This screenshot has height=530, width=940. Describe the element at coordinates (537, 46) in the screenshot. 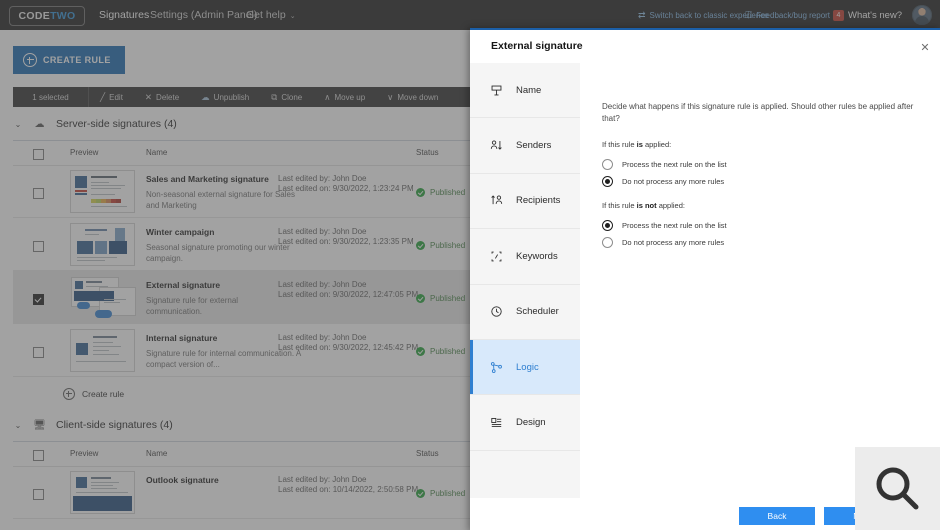

I see `modal-title: External signature` at that location.